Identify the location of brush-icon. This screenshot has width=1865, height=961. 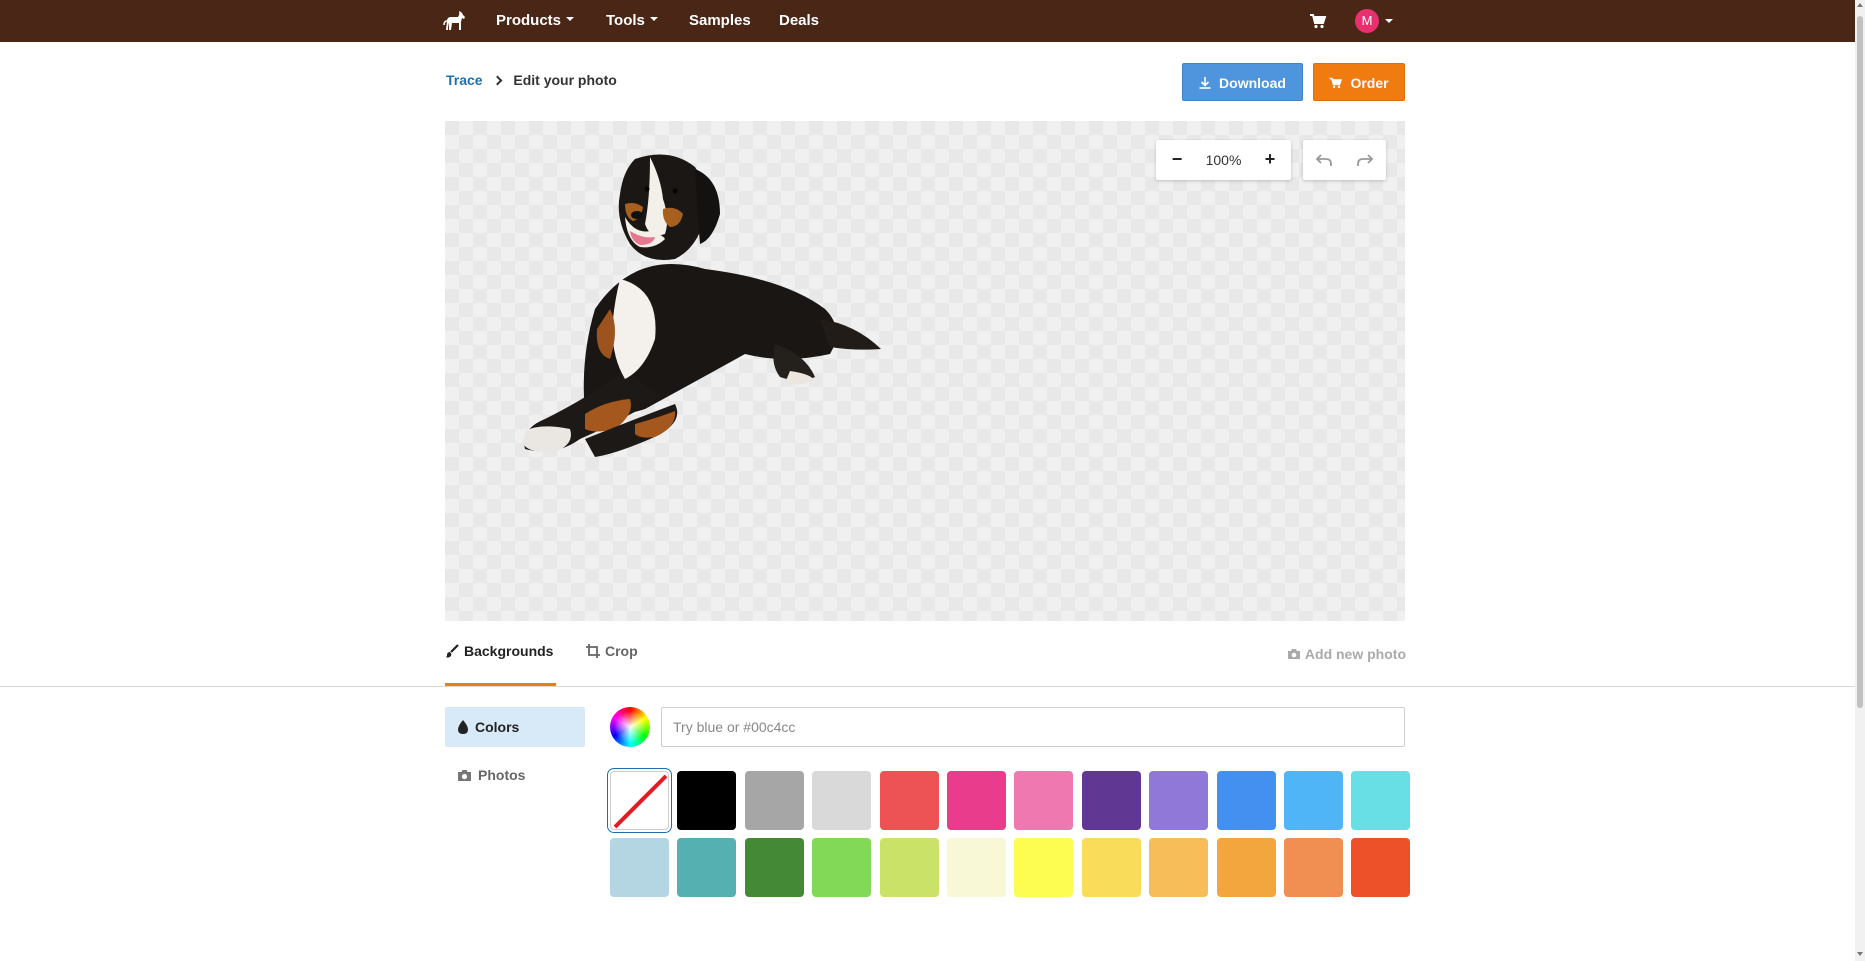
(452, 651).